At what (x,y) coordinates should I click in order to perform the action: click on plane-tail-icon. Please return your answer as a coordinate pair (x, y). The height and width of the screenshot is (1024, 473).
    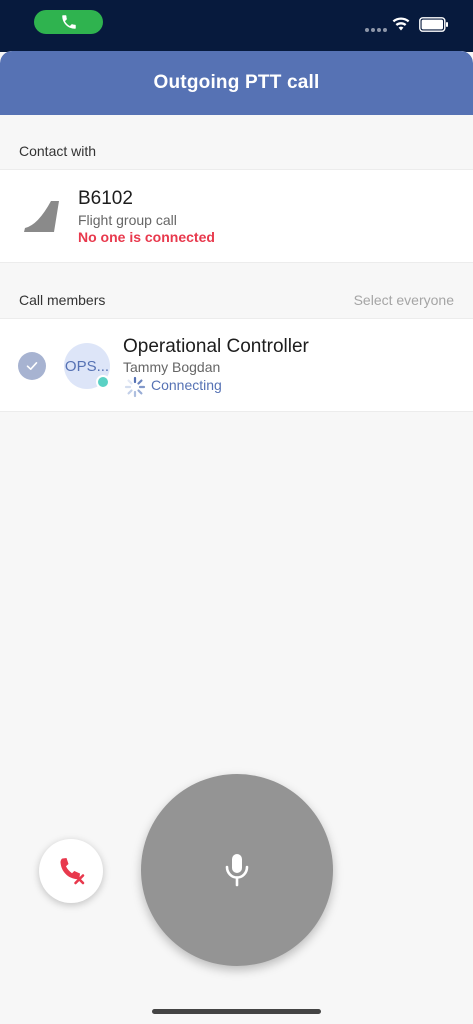
    Looking at the image, I should click on (41, 216).